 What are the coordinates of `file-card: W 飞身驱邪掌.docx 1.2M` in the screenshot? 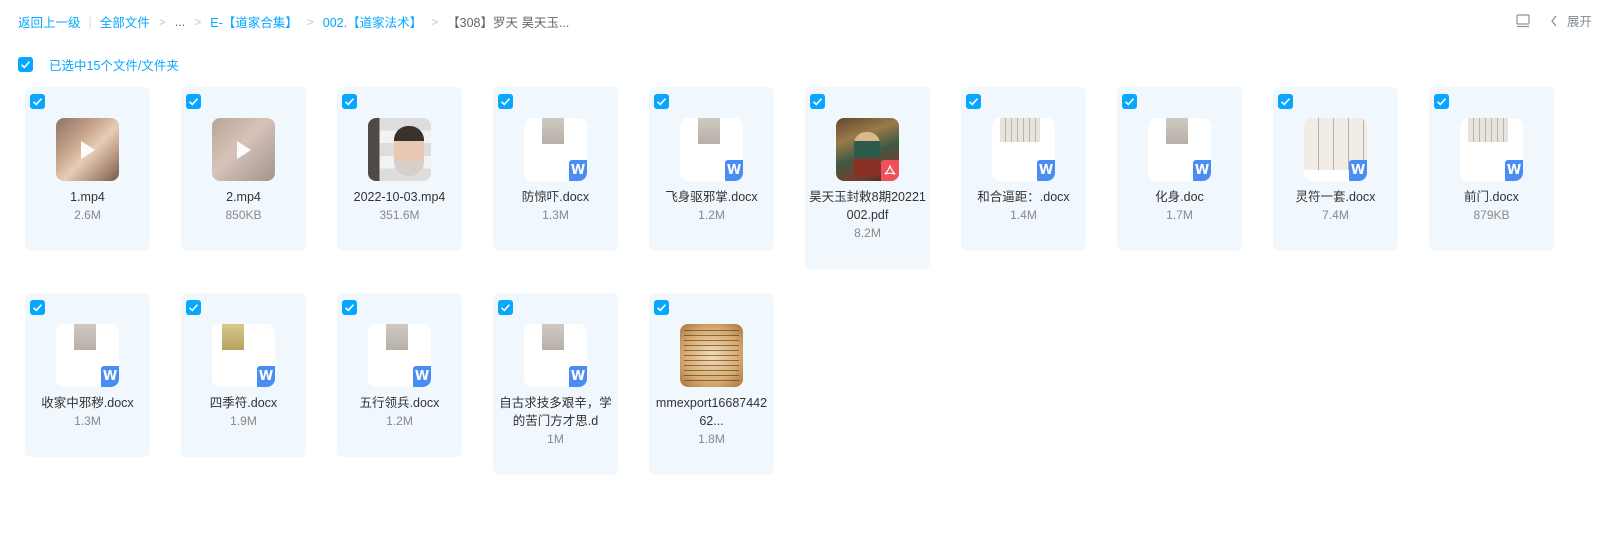 It's located at (711, 169).